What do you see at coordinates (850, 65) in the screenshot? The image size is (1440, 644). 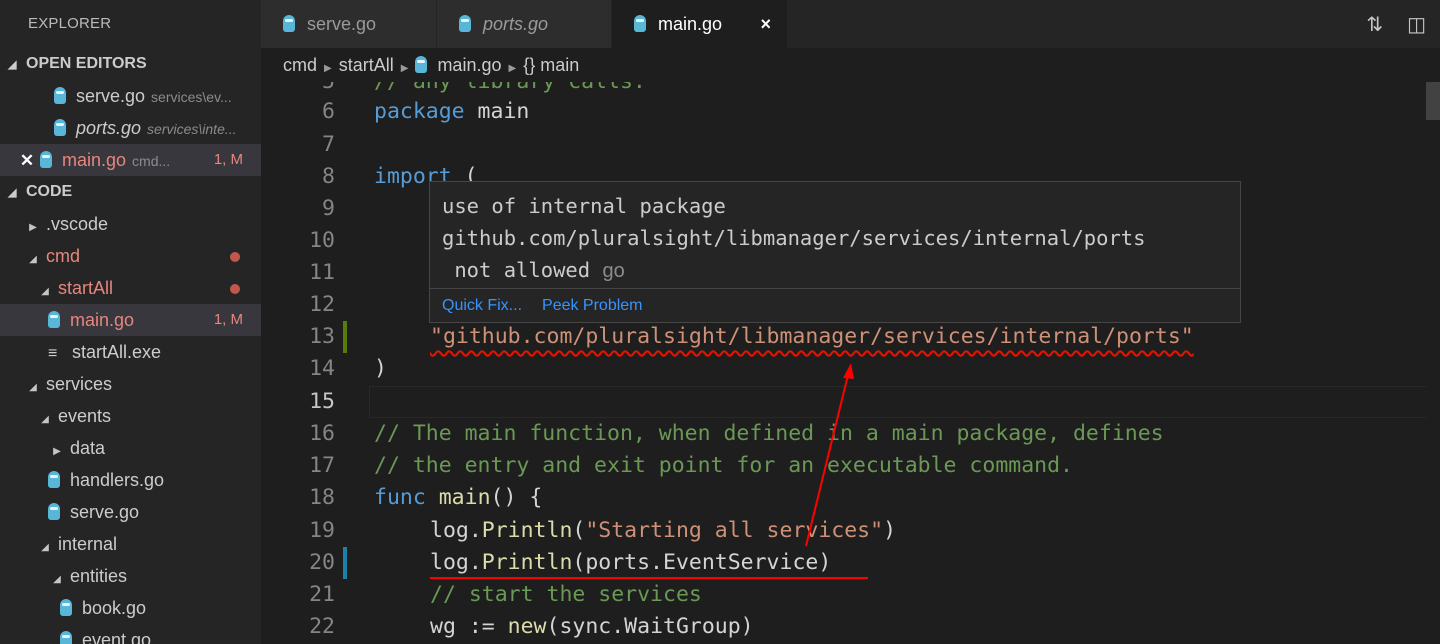 I see `breadcrumb: cmd ▶ startAll ▶ main.go ▶ {} main` at bounding box center [850, 65].